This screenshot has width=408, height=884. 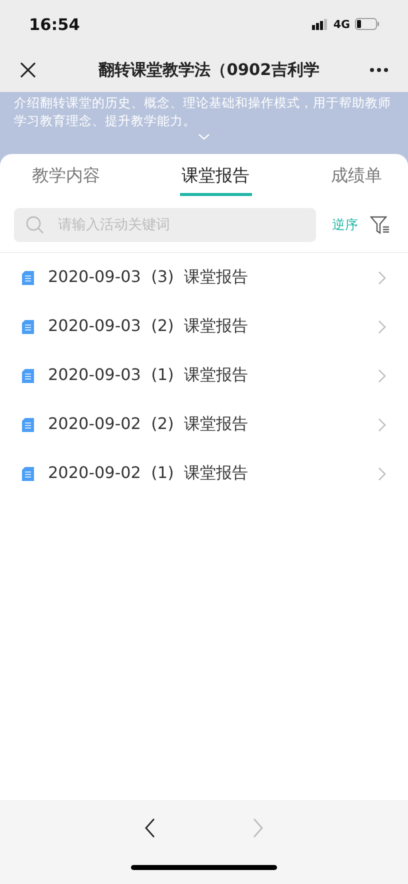 I want to click on close-icon, so click(x=28, y=70).